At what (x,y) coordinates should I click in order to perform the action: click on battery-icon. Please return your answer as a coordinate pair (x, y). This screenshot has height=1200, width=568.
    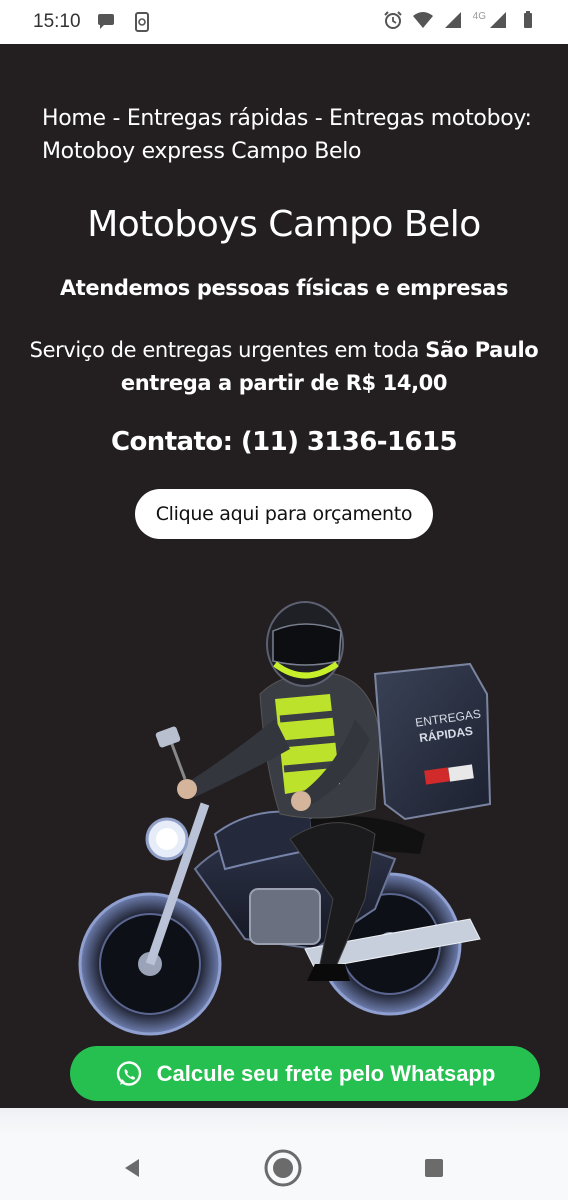
    Looking at the image, I should click on (528, 19).